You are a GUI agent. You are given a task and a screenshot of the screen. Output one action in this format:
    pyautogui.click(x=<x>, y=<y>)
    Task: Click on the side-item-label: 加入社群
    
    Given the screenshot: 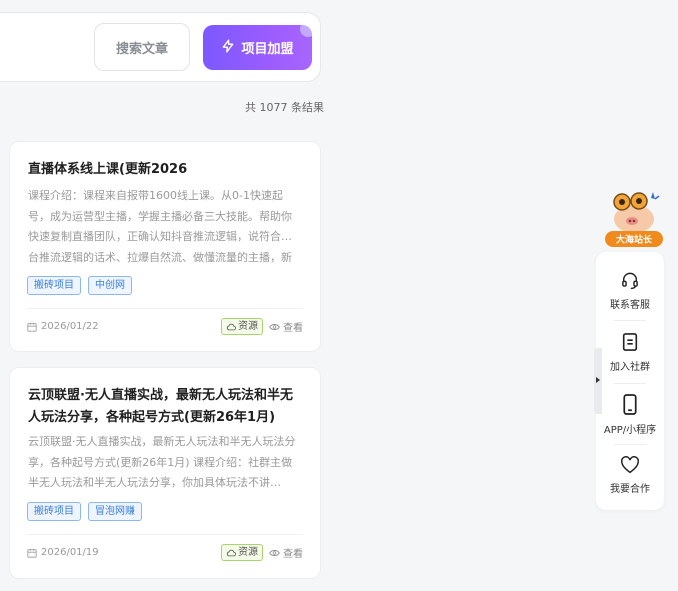 What is the action you would take?
    pyautogui.click(x=630, y=367)
    